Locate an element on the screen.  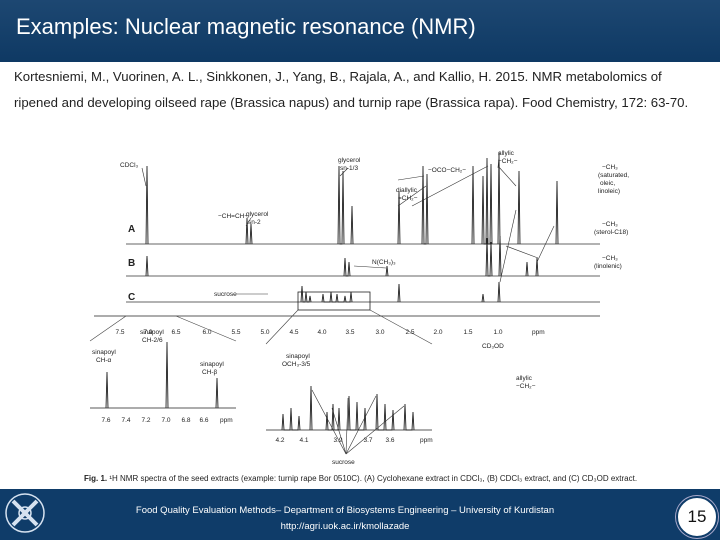
ch3-saturated-label: −CH₃ is located at coordinates (610, 167).